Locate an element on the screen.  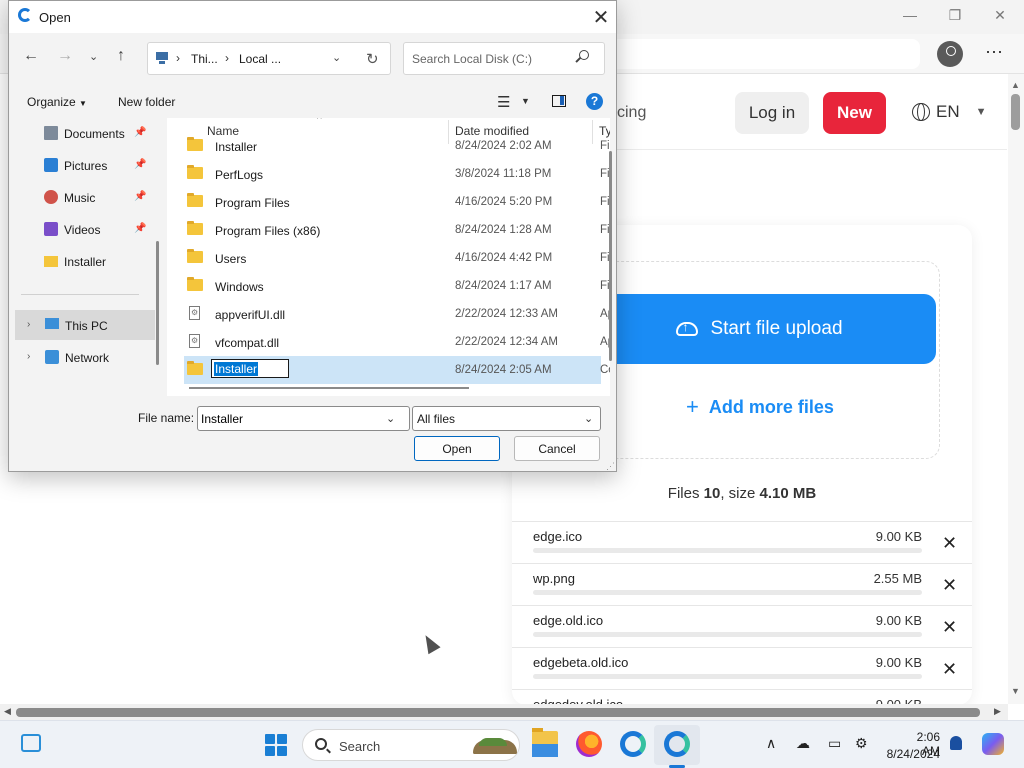
file-row: Installer 8/24/2024 2:02 AM Fi is located at coordinates (397, 146).